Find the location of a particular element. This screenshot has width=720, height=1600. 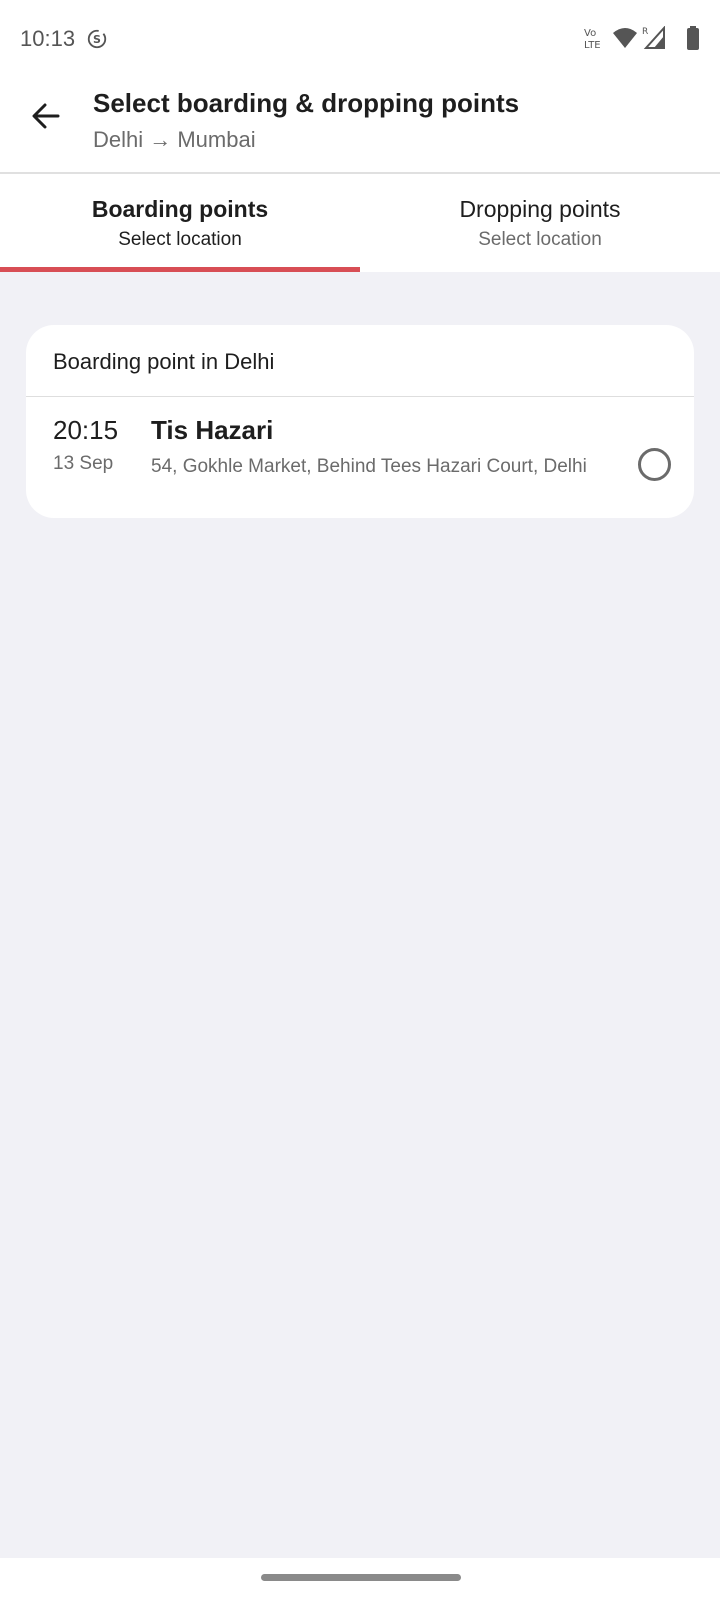

signal-icon: R is located at coordinates (653, 37).